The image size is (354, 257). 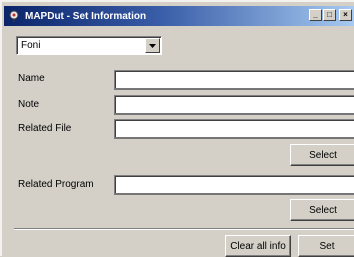 What do you see at coordinates (45, 128) in the screenshot?
I see `related-file-label: Related File` at bounding box center [45, 128].